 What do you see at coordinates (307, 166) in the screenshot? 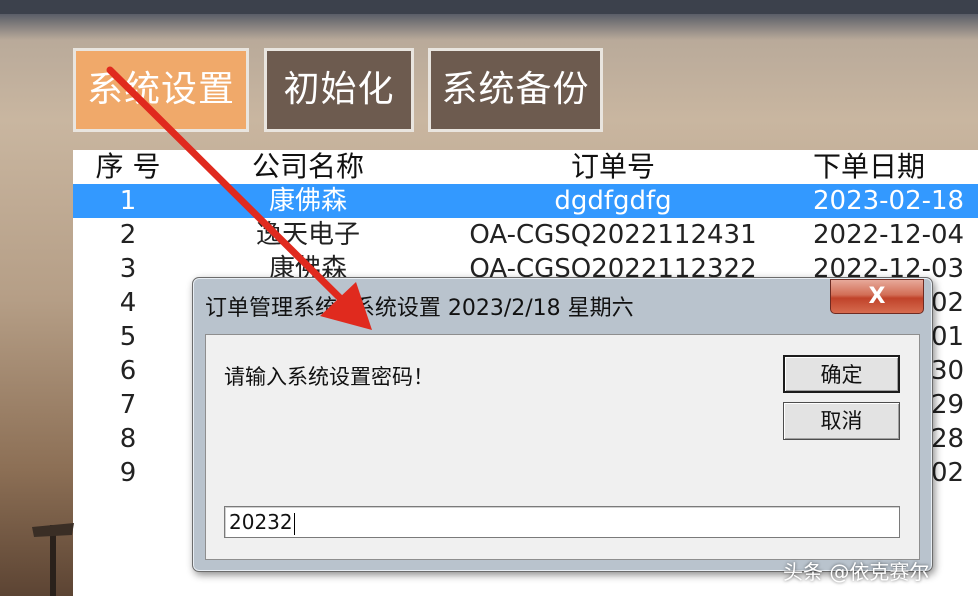
I see `header-company: 公司名称` at bounding box center [307, 166].